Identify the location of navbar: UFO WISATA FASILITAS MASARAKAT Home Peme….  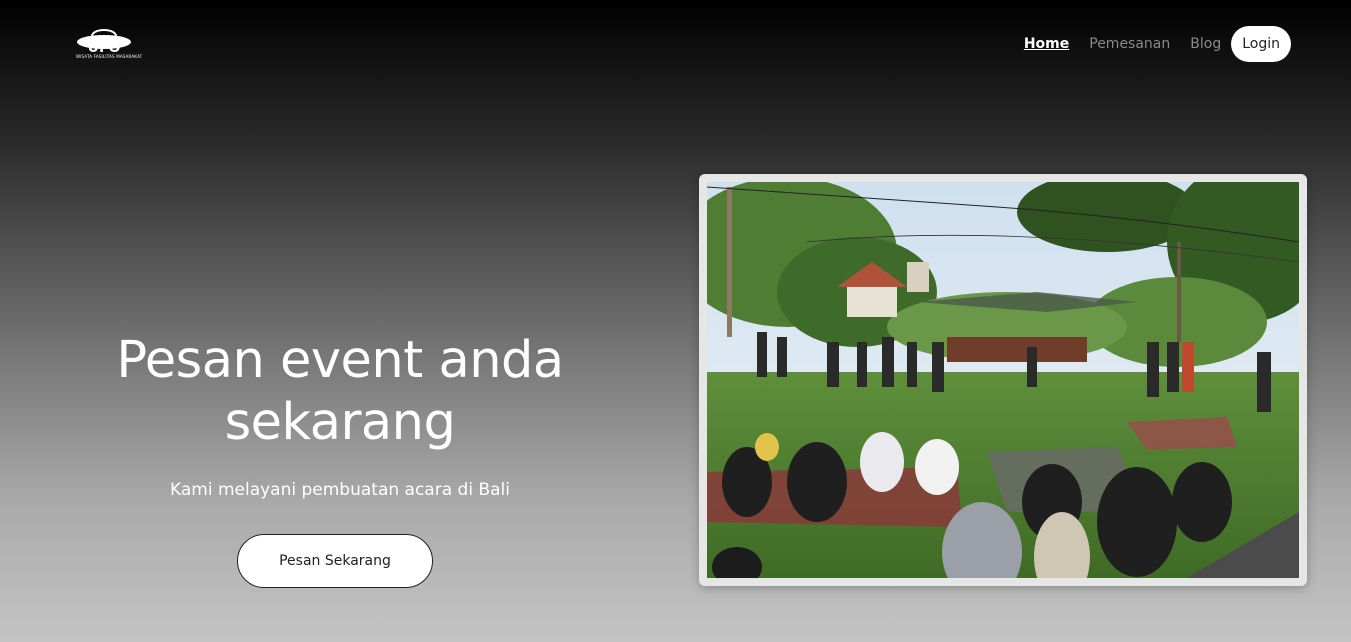
(675, 44).